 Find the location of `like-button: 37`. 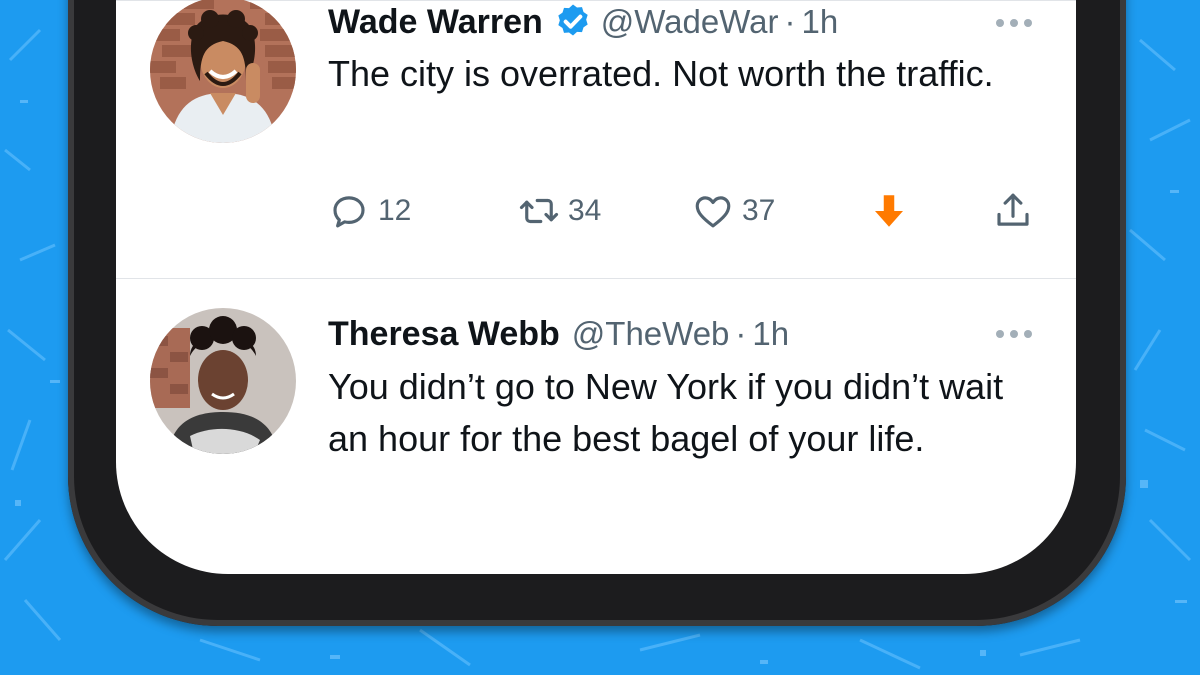

like-button: 37 is located at coordinates (733, 211).